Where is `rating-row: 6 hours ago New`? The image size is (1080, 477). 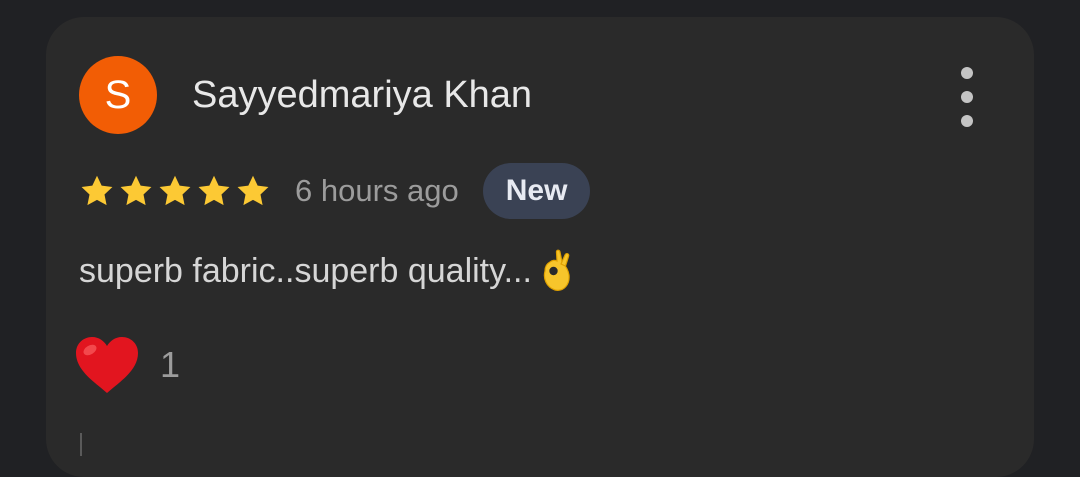
rating-row: 6 hours ago New is located at coordinates (334, 191).